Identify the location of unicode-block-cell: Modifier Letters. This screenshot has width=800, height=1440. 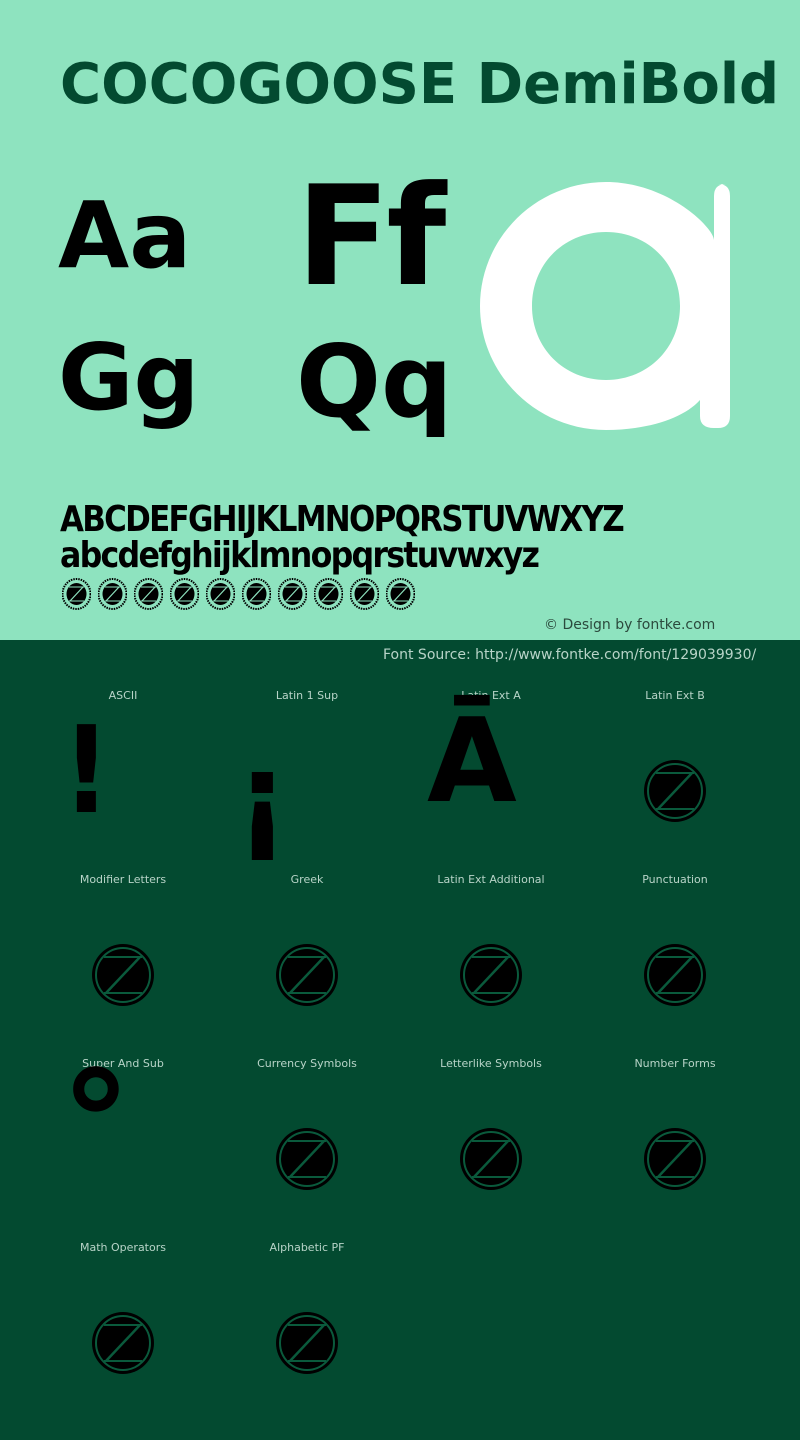
(123, 964).